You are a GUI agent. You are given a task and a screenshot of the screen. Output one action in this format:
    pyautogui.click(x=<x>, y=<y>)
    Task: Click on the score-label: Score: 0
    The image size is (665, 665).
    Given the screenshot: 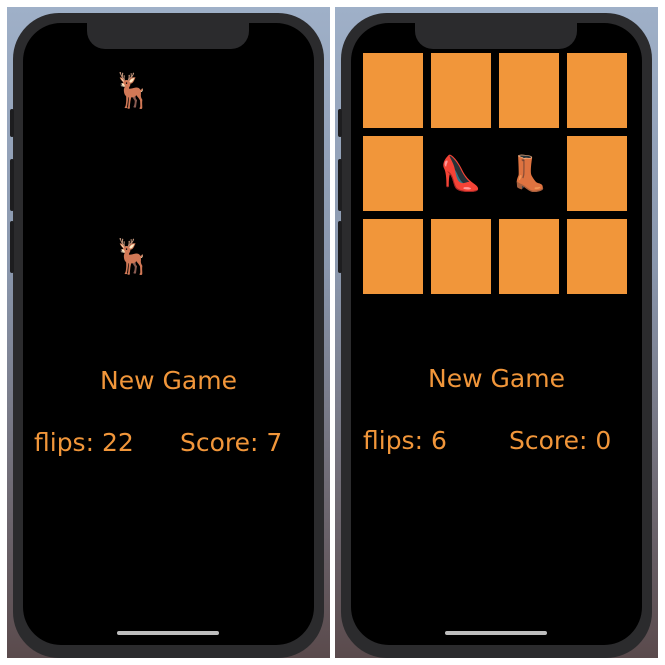 What is the action you would take?
    pyautogui.click(x=560, y=440)
    